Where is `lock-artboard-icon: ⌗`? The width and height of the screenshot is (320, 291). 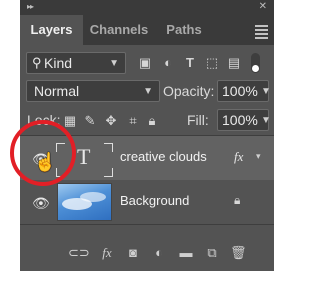
lock-artboard-icon: ⌗ is located at coordinates (133, 121).